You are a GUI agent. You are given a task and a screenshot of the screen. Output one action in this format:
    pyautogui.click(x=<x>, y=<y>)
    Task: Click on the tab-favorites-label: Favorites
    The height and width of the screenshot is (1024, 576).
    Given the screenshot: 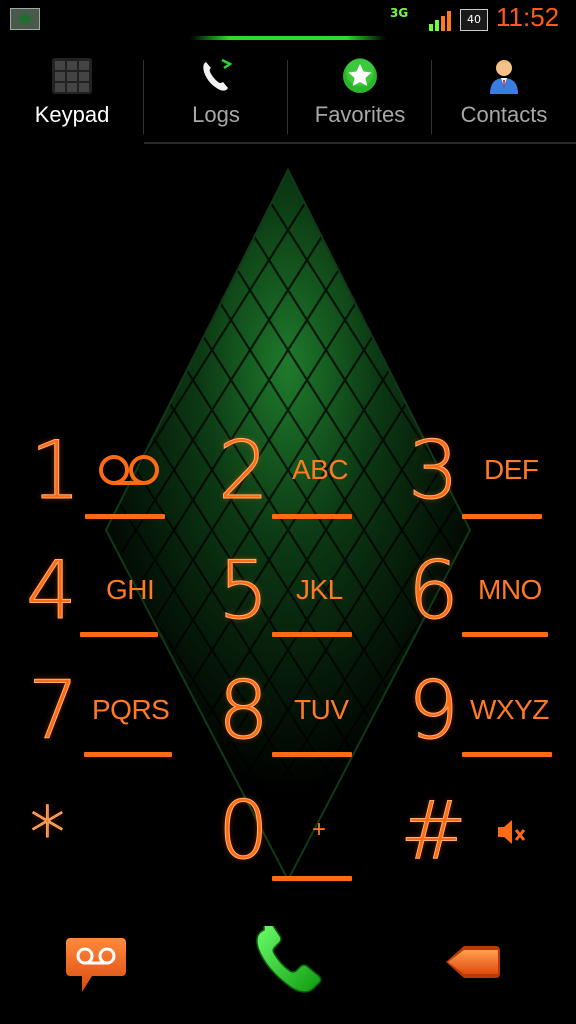 What is the action you would take?
    pyautogui.click(x=360, y=114)
    